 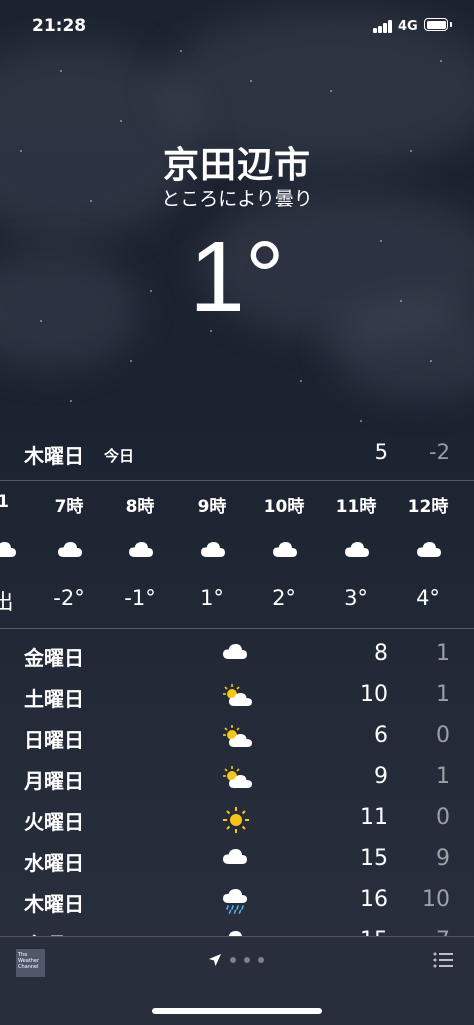 I want to click on daily-row: 火曜日 11 0, so click(x=237, y=820).